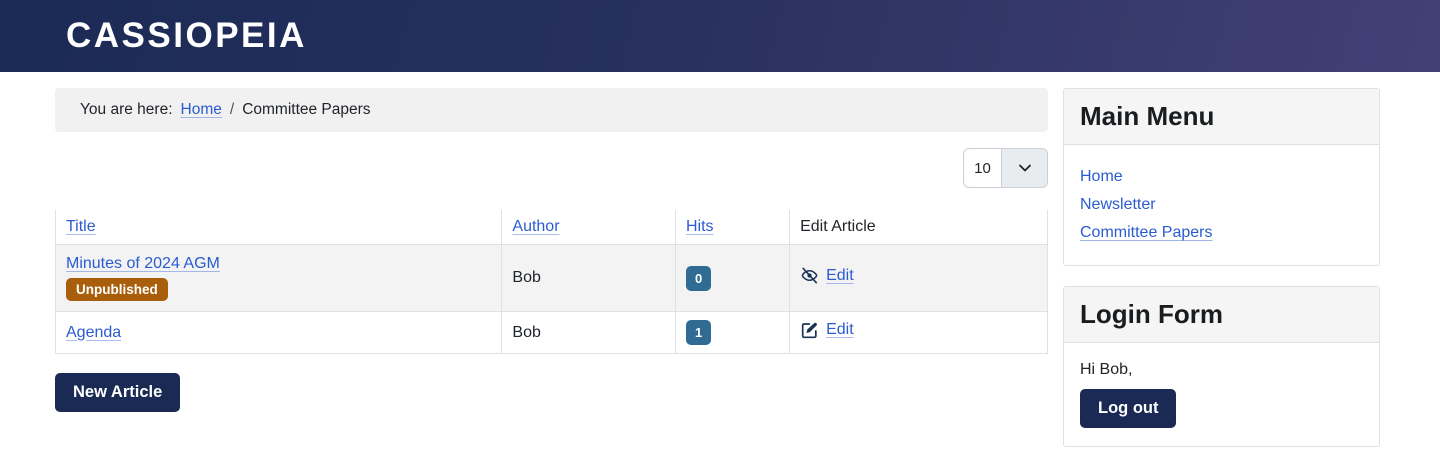 This screenshot has width=1440, height=467. I want to click on hits-cell: 0, so click(732, 278).